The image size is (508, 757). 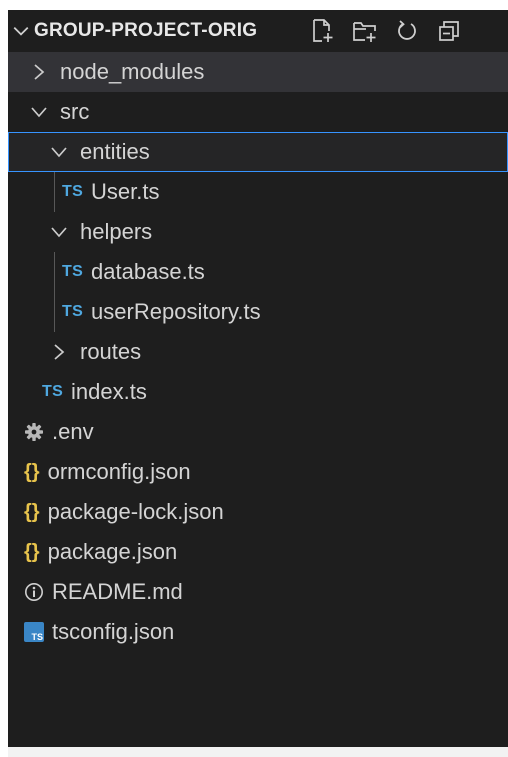 I want to click on new-folder-icon, so click(x=365, y=31).